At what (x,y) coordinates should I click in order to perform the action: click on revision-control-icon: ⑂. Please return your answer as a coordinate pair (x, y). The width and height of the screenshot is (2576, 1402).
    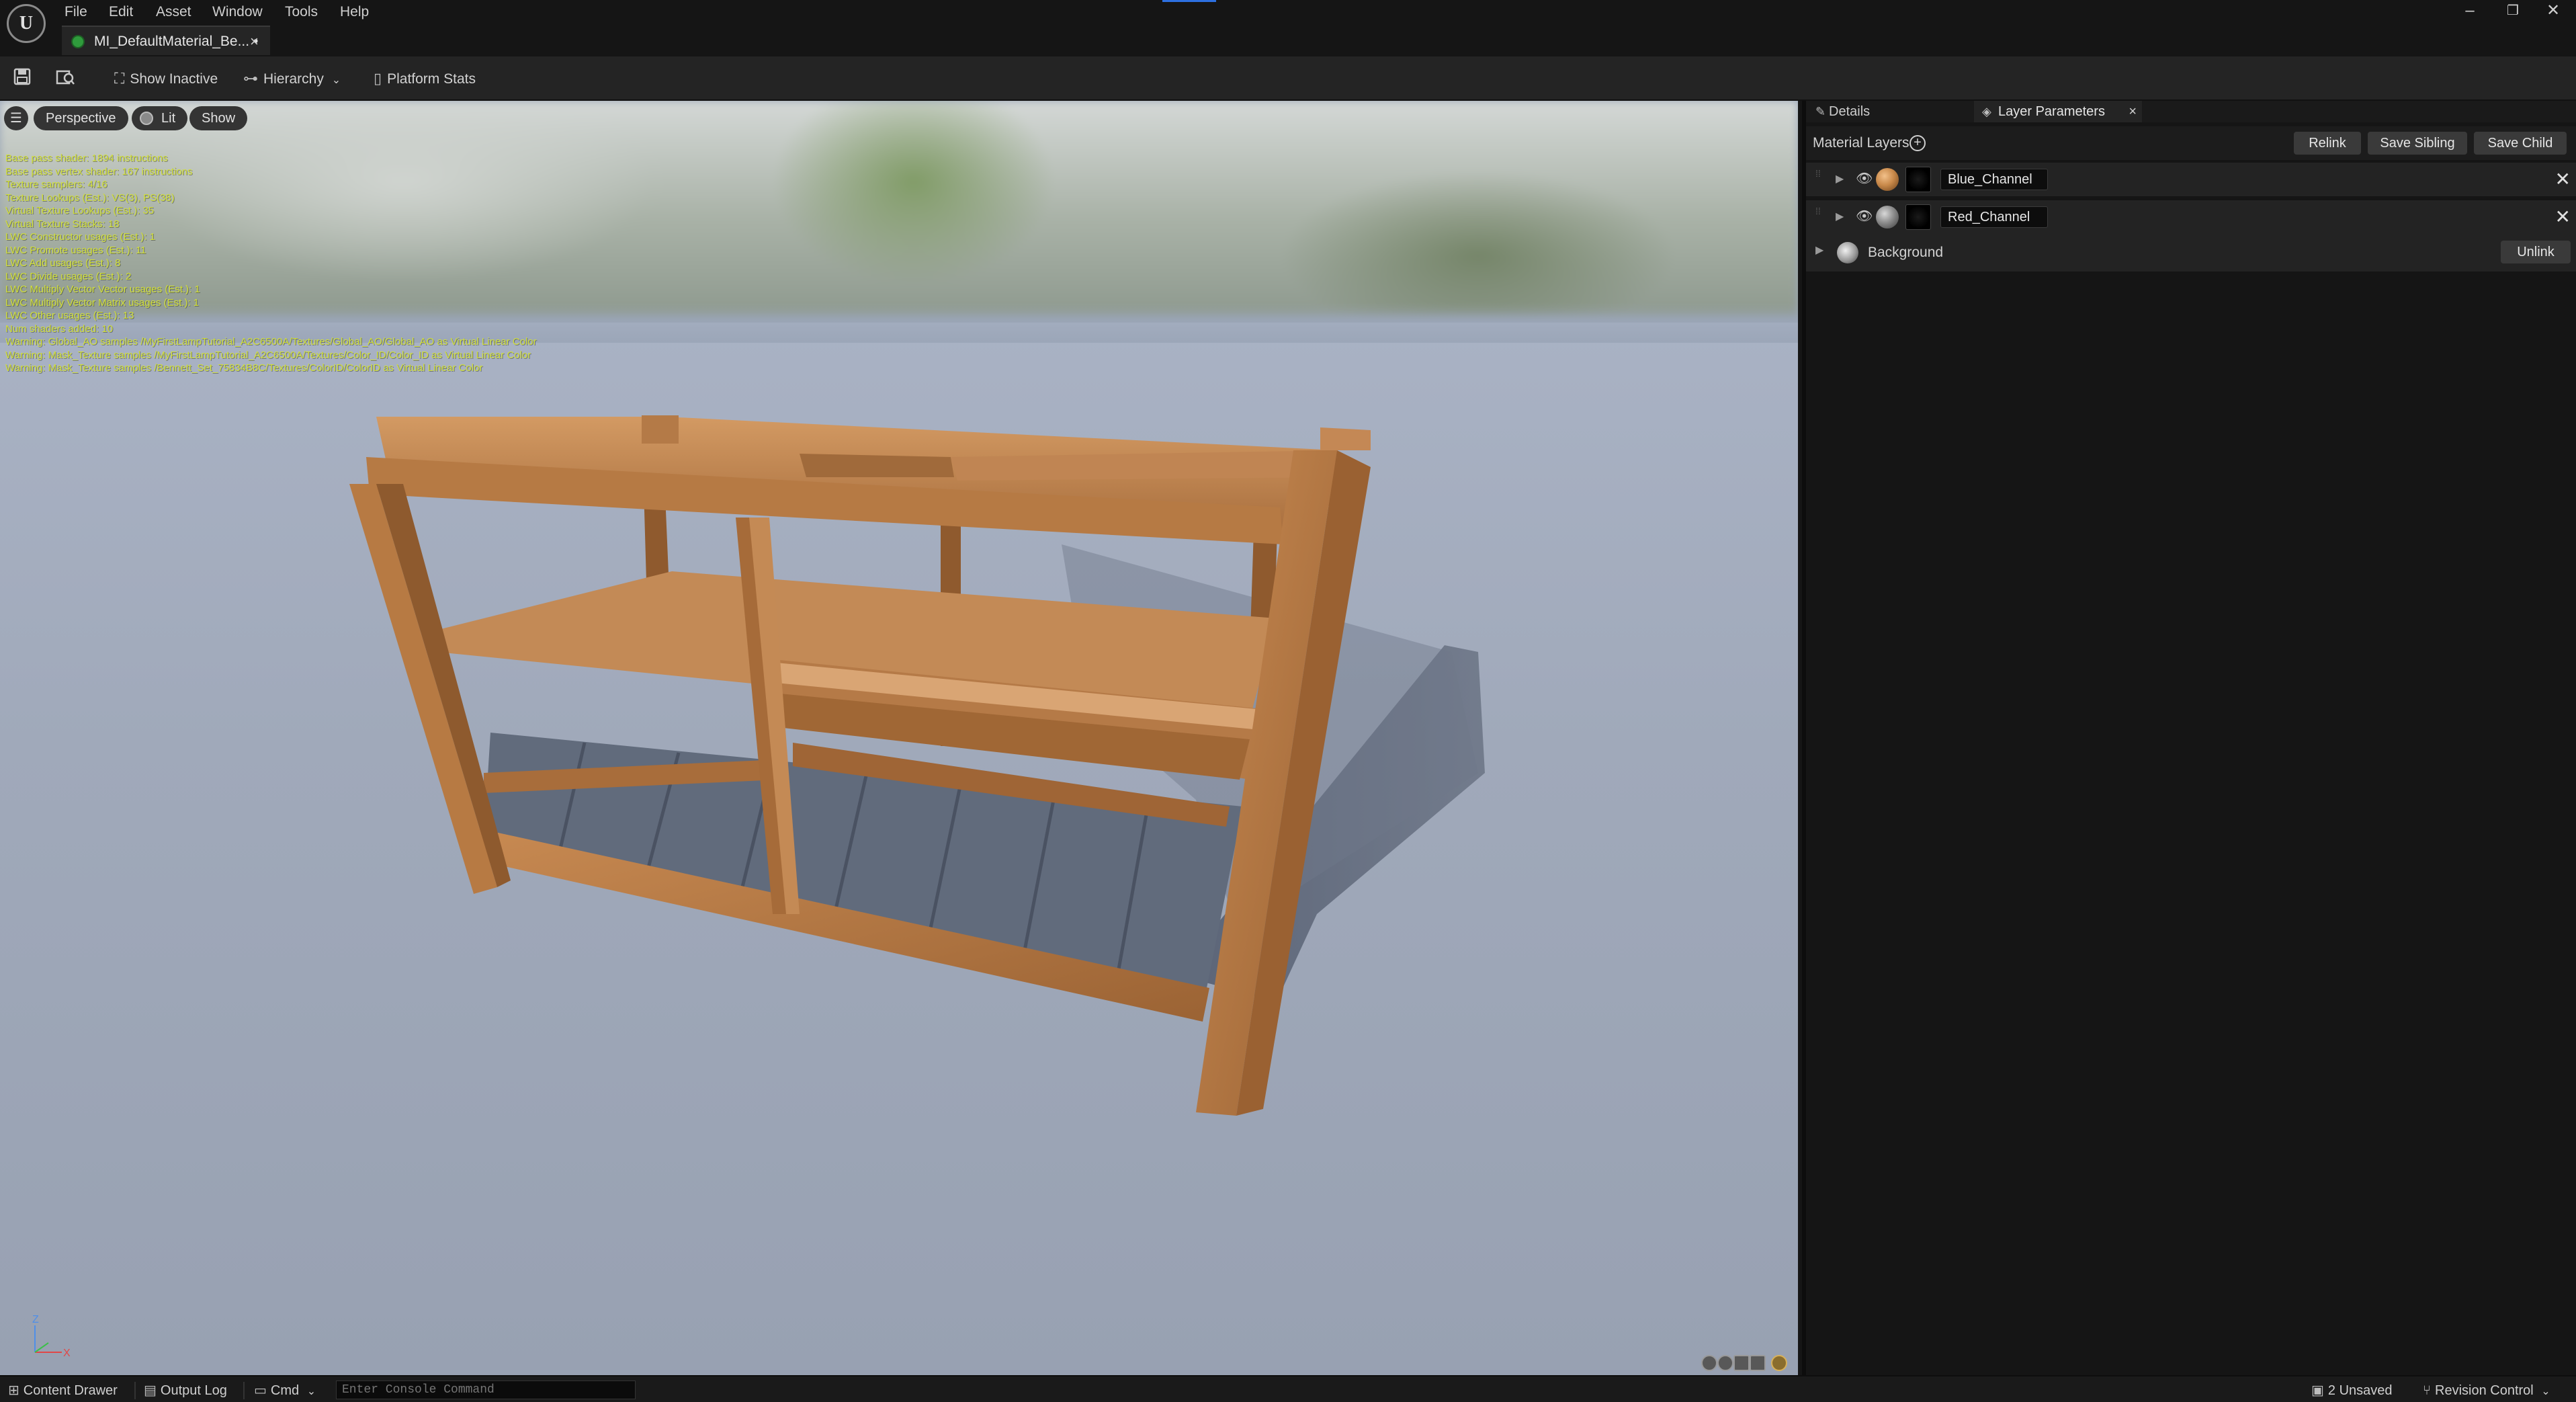
    Looking at the image, I should click on (2427, 1390).